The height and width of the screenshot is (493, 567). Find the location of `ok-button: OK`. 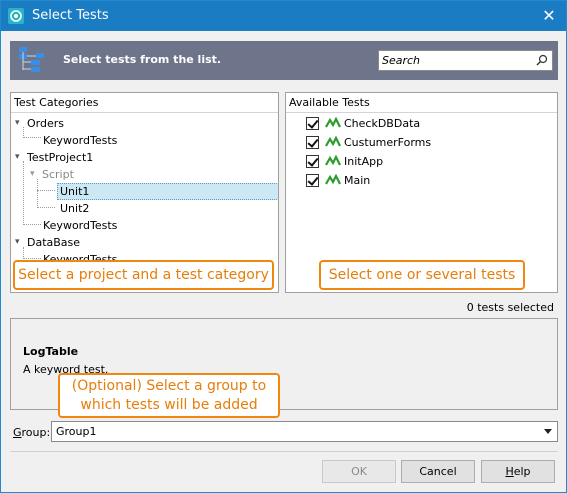

ok-button: OK is located at coordinates (359, 471).